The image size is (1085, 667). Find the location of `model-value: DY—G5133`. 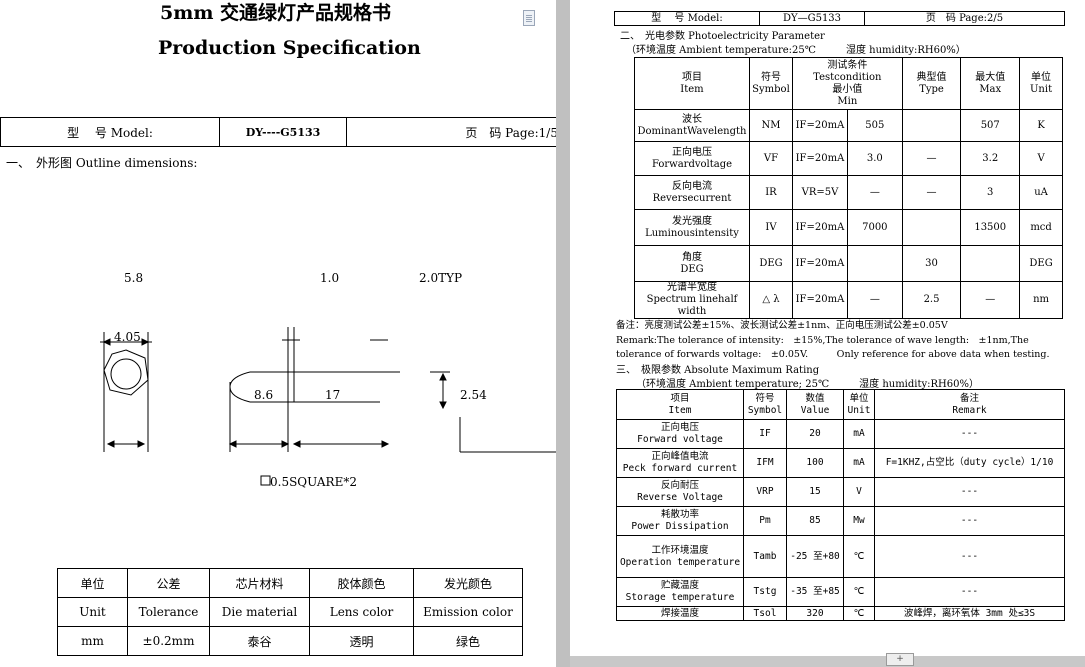

model-value: DY—G5133 is located at coordinates (812, 18).